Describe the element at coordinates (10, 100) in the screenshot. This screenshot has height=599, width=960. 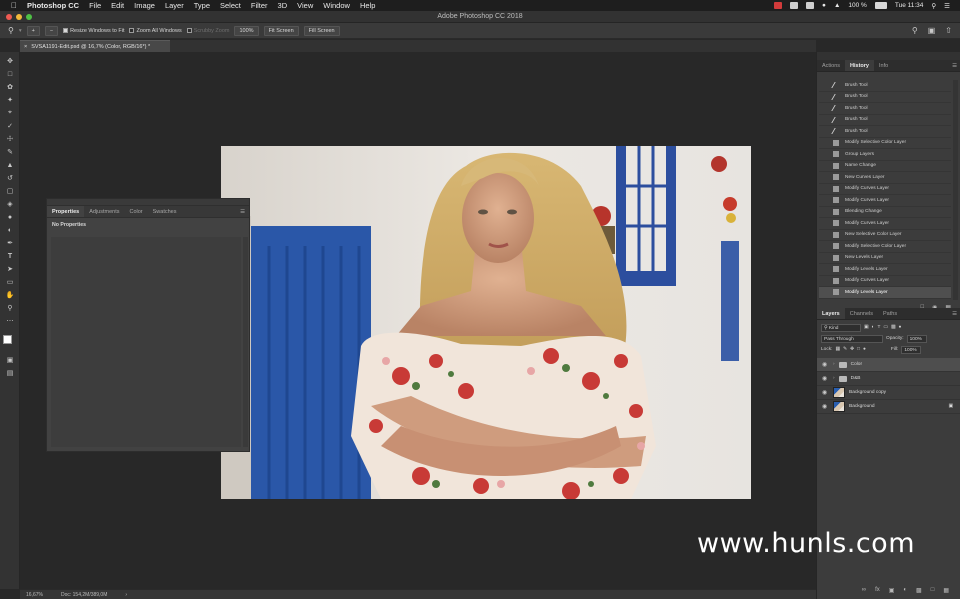
I see `quick-selection-tool-icon: ✦` at that location.